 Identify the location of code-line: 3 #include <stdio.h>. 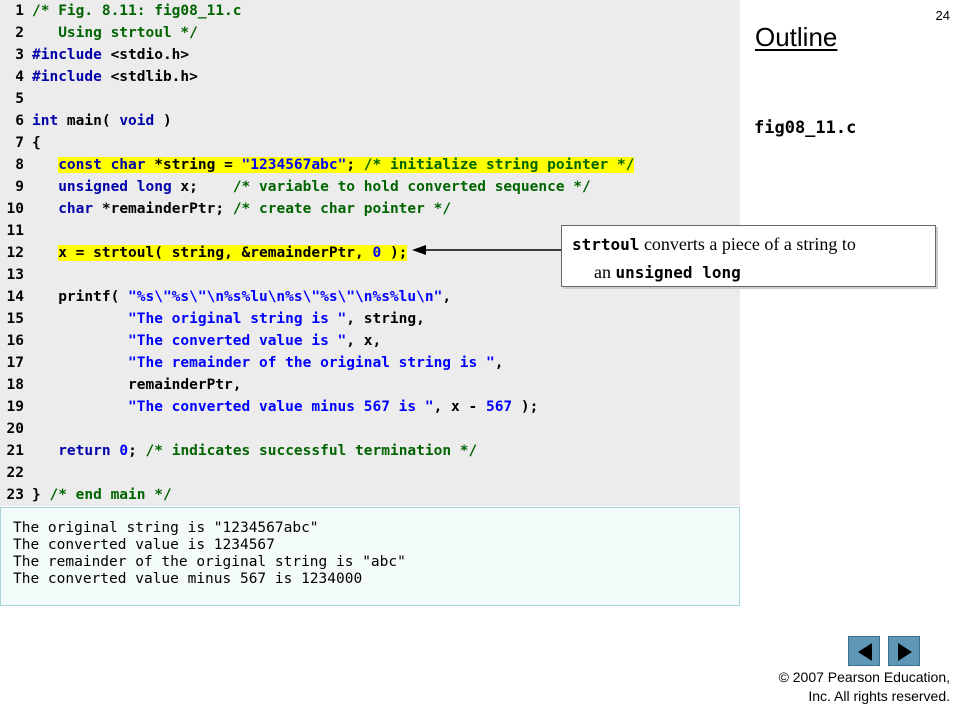
(370, 55).